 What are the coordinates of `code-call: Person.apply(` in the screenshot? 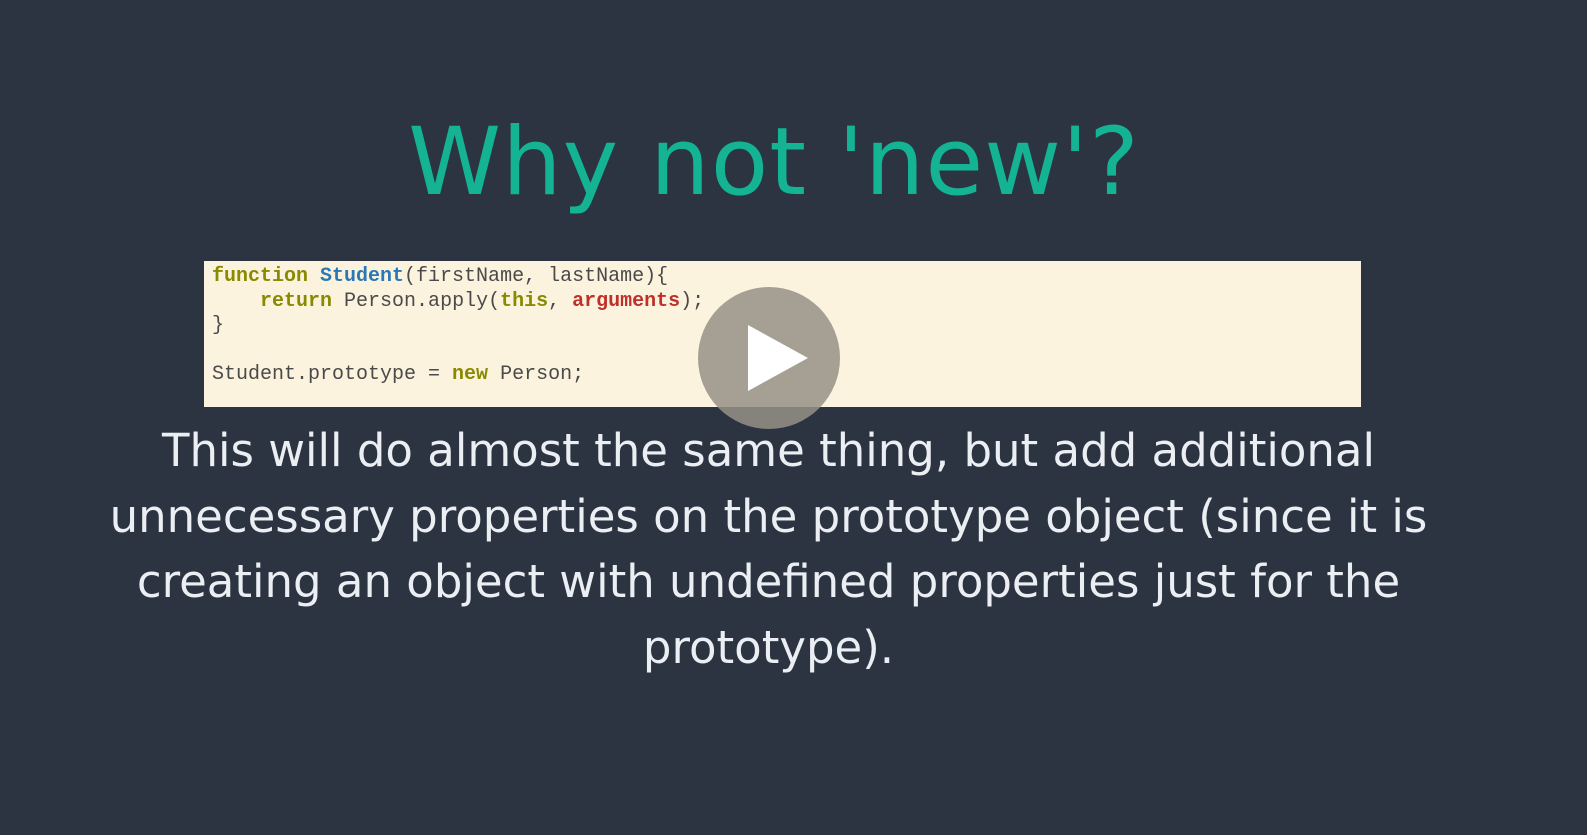 It's located at (422, 301).